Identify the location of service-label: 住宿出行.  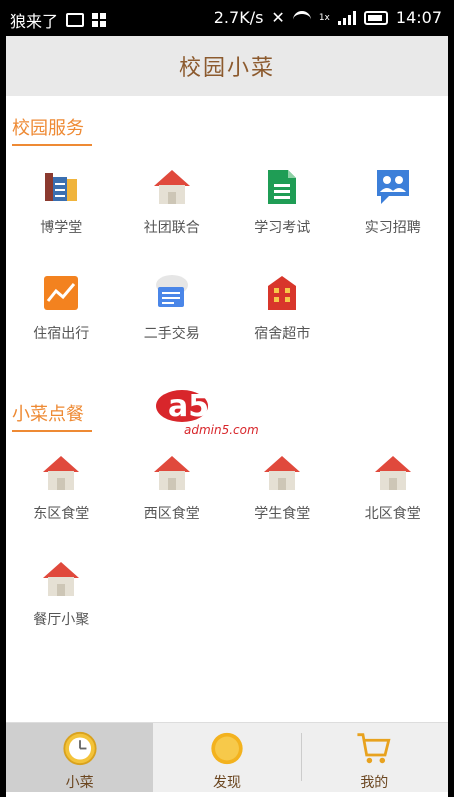
(61, 334).